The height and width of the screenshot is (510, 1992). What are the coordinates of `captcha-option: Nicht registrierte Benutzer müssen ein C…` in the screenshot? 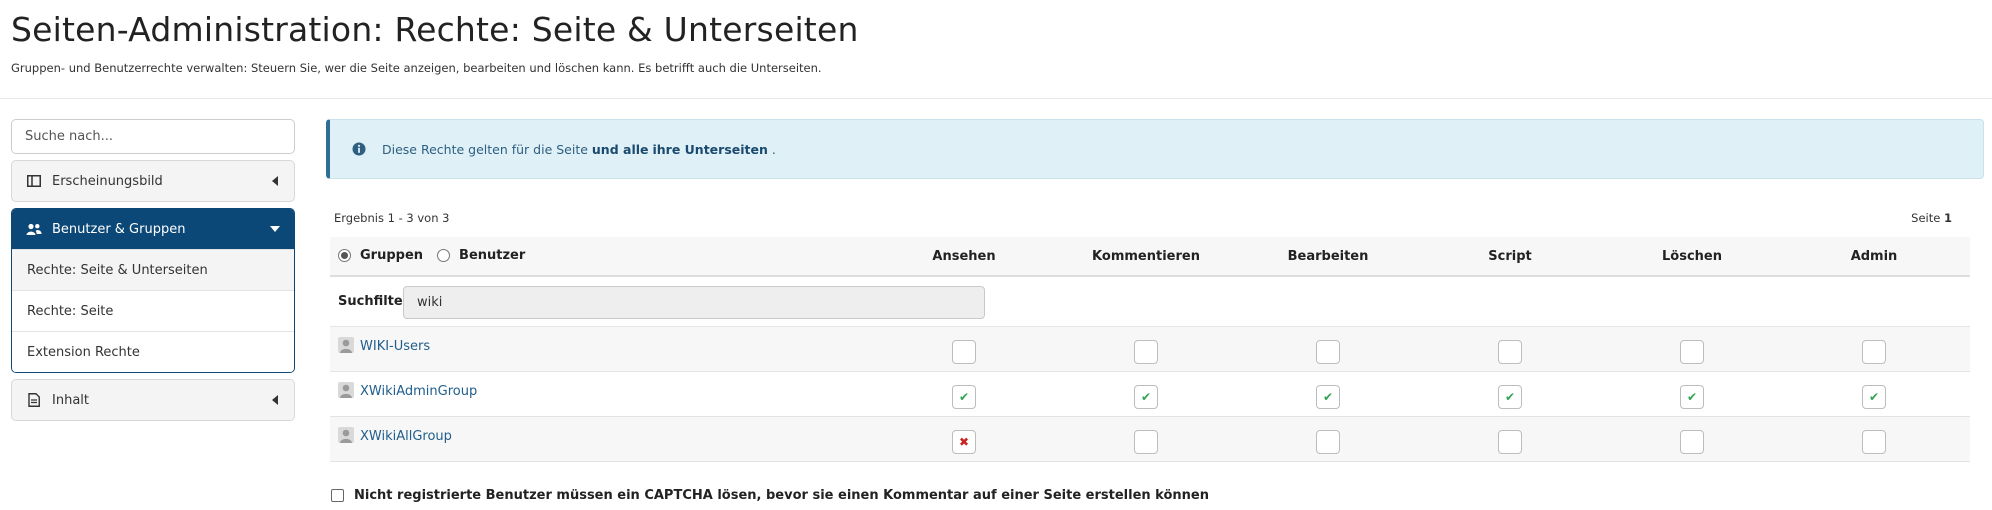 It's located at (770, 495).